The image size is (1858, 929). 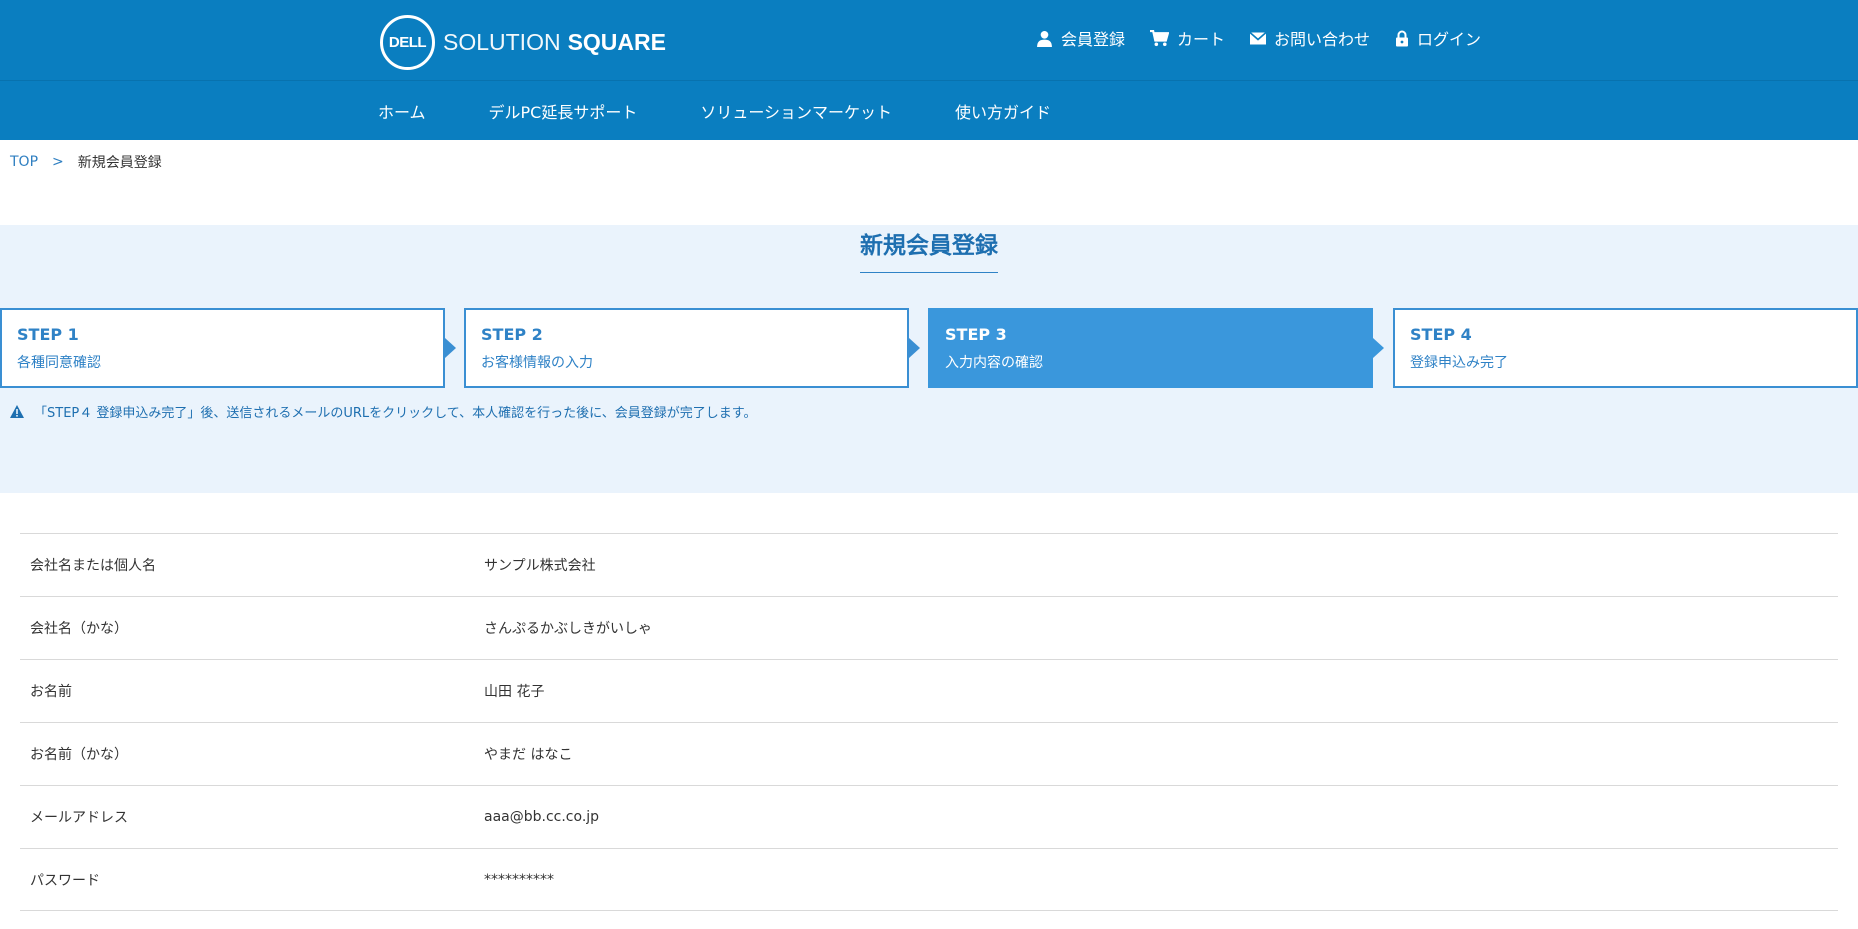 What do you see at coordinates (1401, 38) in the screenshot?
I see `lock-icon` at bounding box center [1401, 38].